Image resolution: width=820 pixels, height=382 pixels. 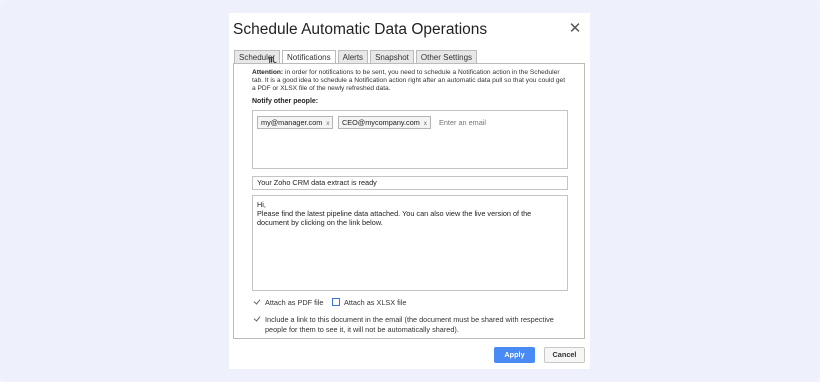 What do you see at coordinates (392, 57) in the screenshot?
I see `tab-snapshot: Snapshot` at bounding box center [392, 57].